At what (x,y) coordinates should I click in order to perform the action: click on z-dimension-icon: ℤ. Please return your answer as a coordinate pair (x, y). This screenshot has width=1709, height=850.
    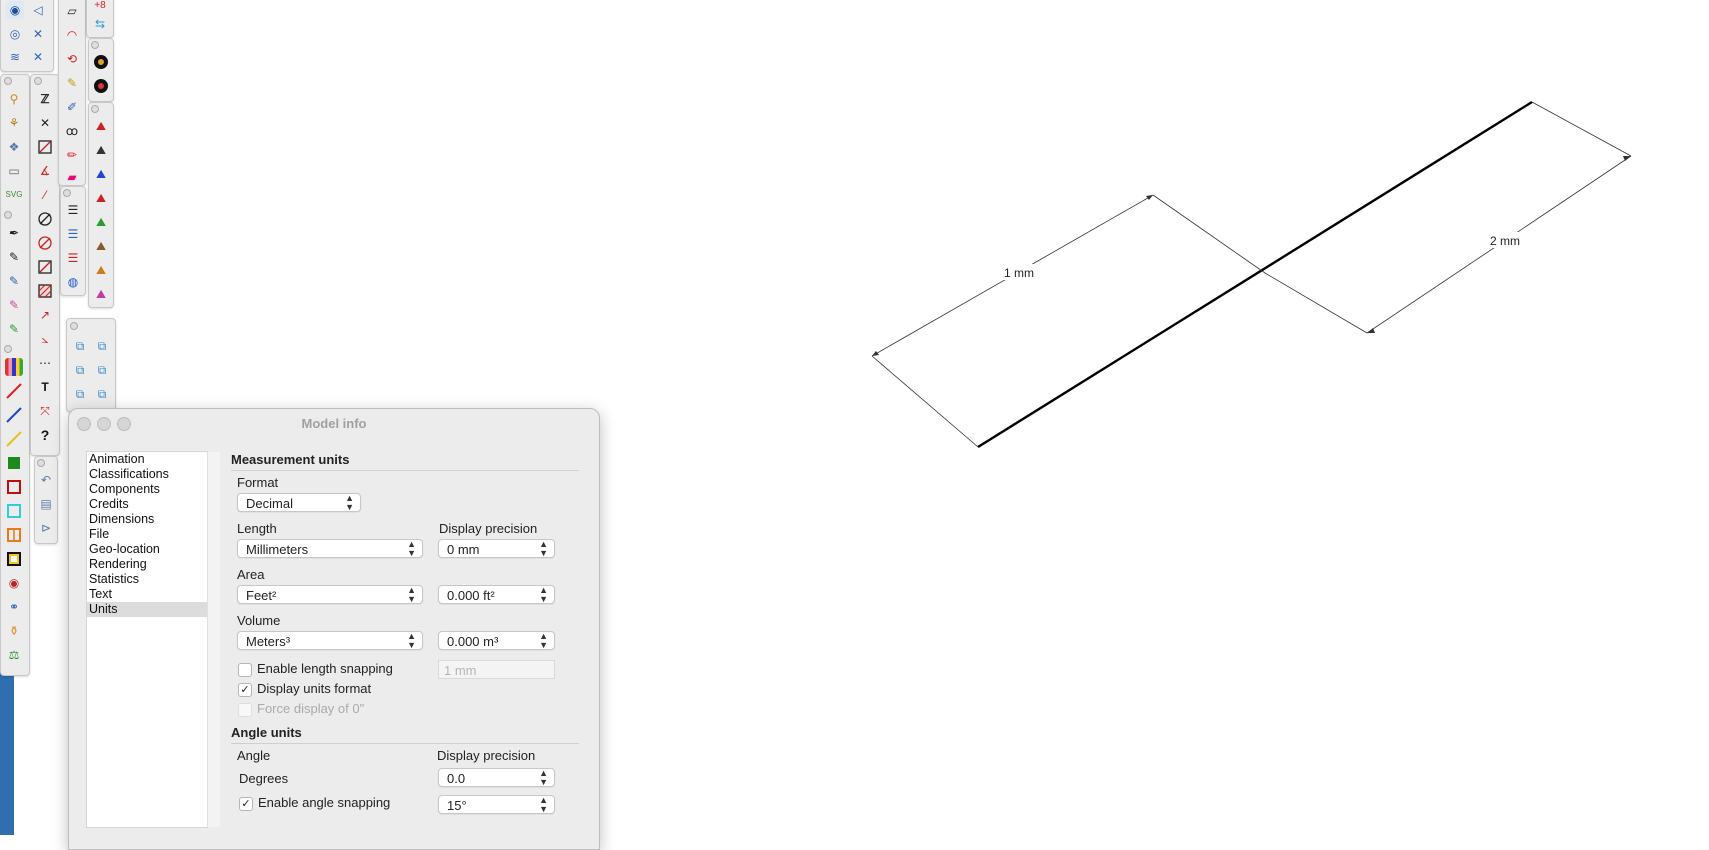
    Looking at the image, I should click on (45, 99).